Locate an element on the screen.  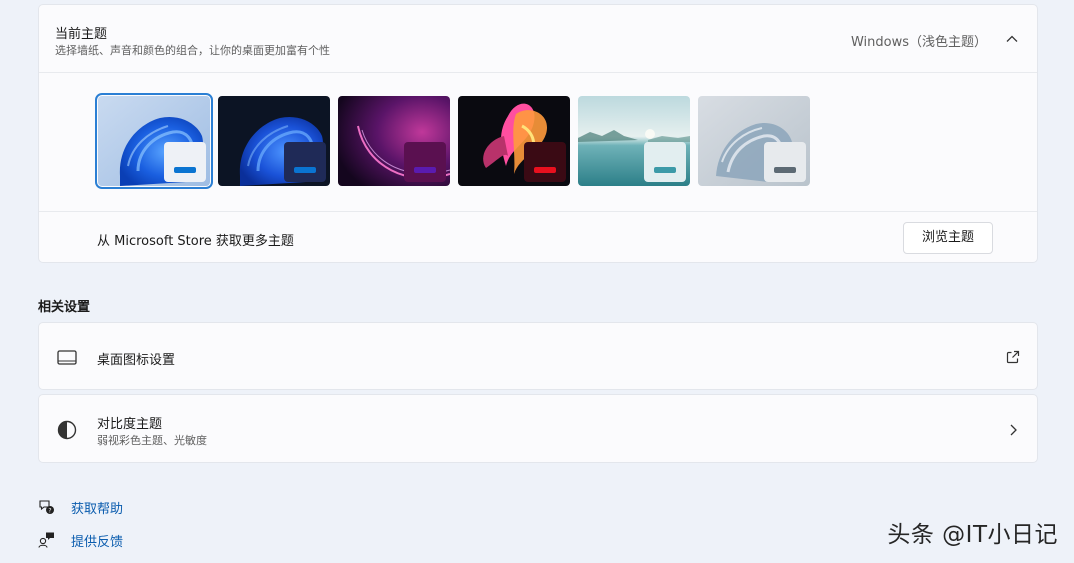
store-row: 从 Microsoft Store 获取更多主题 浏览主题 is located at coordinates (538, 237).